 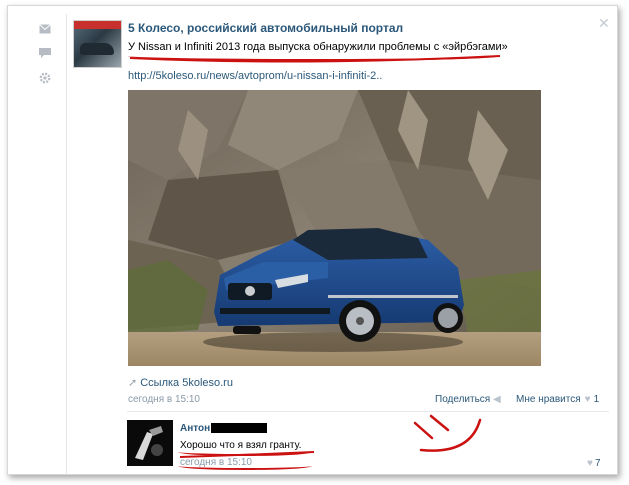 I want to click on post-date: сегодня в 15:10, so click(x=164, y=399).